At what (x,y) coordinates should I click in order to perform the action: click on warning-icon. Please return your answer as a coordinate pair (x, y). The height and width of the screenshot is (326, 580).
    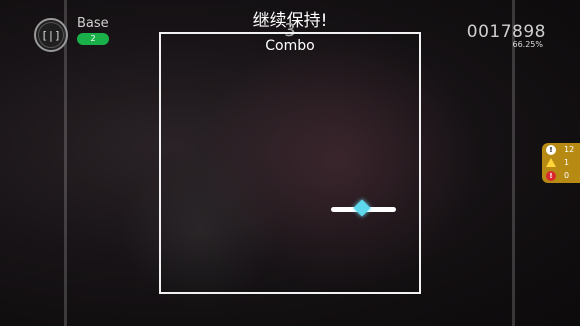
    Looking at the image, I should click on (551, 162).